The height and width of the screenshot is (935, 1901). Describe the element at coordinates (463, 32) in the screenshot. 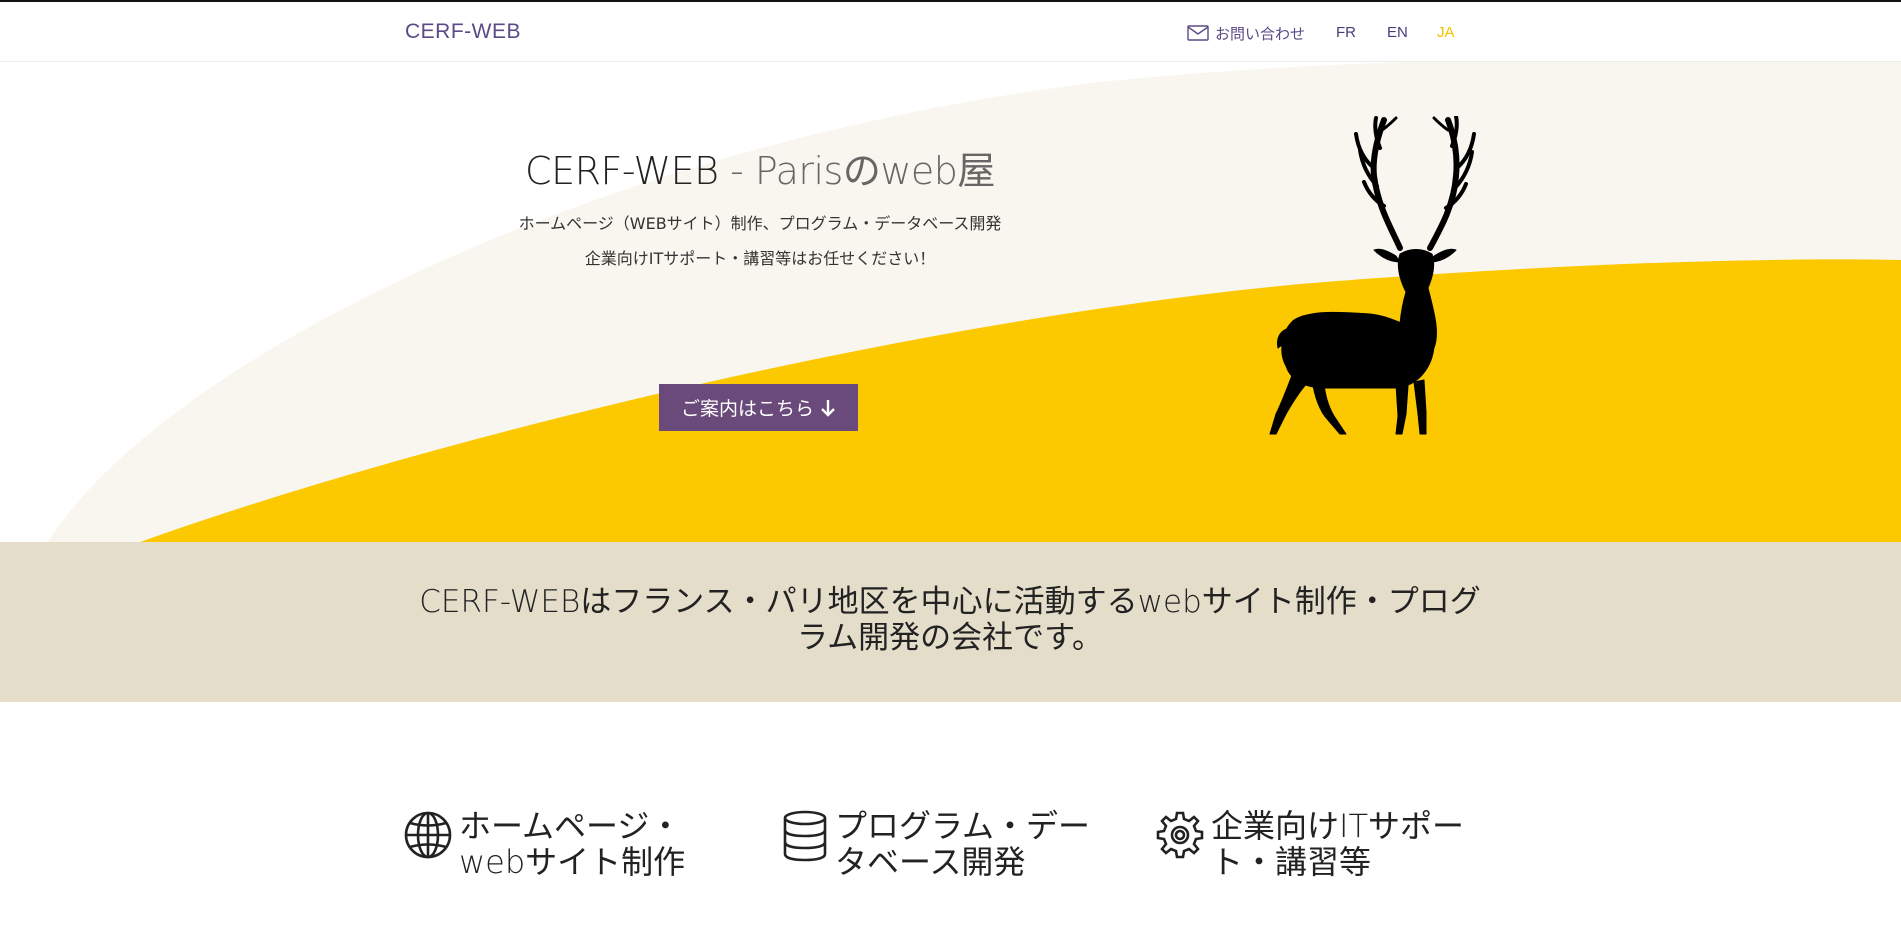

I see `site-logo: CERF-WEB` at that location.